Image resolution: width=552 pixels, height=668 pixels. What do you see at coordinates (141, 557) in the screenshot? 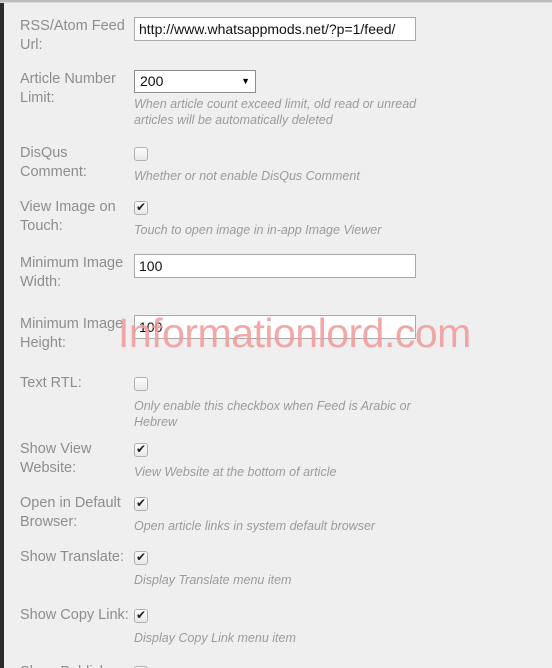
I see `show-translate-checkbox` at bounding box center [141, 557].